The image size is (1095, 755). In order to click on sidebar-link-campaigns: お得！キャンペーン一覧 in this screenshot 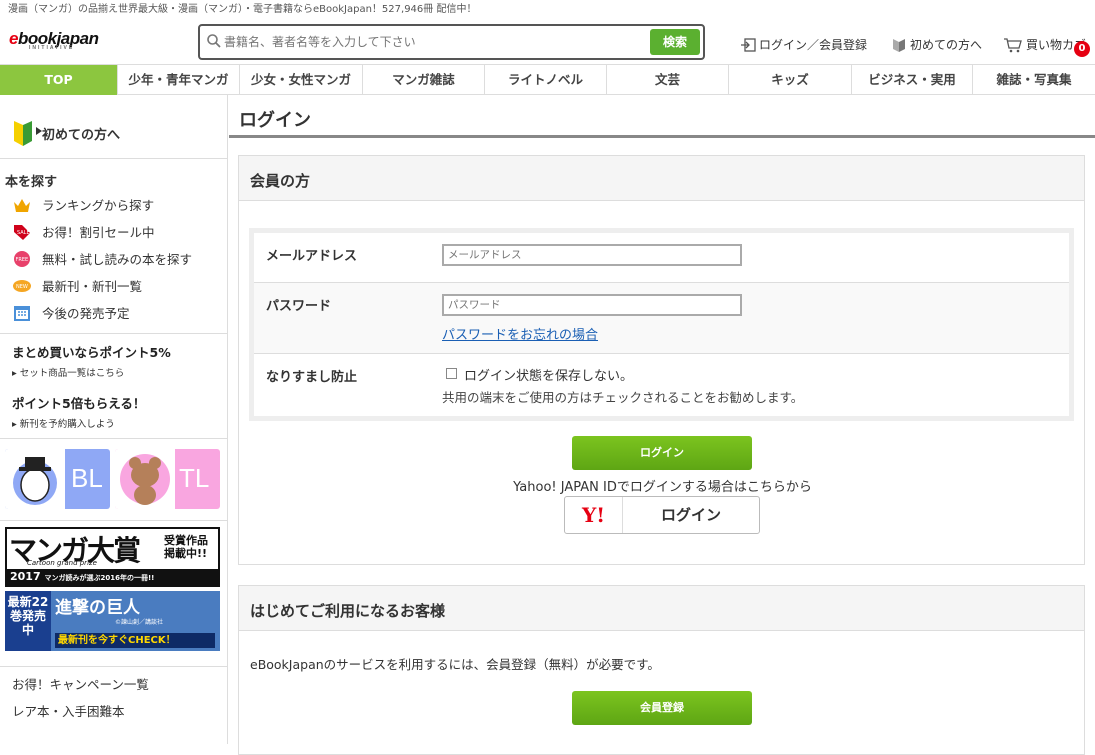, I will do `click(113, 684)`.